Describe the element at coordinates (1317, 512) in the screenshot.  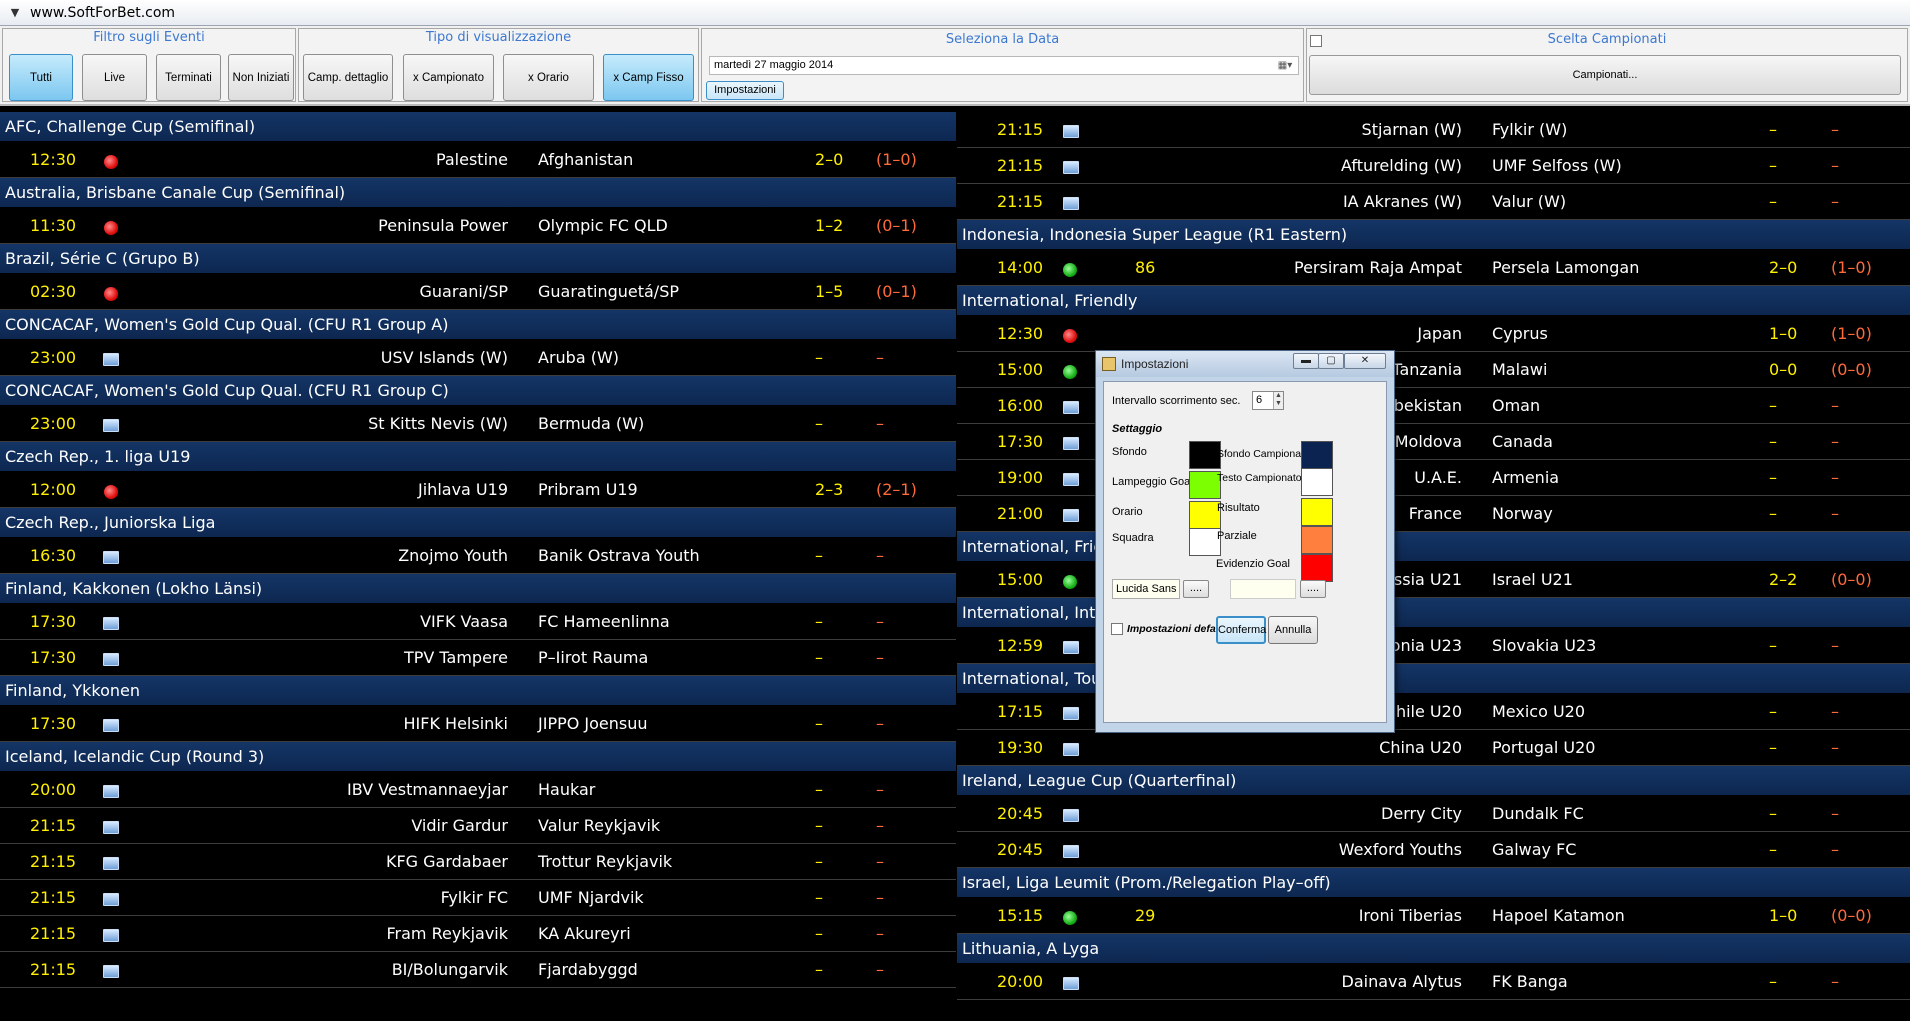
I see `color-risultato-swatch` at that location.